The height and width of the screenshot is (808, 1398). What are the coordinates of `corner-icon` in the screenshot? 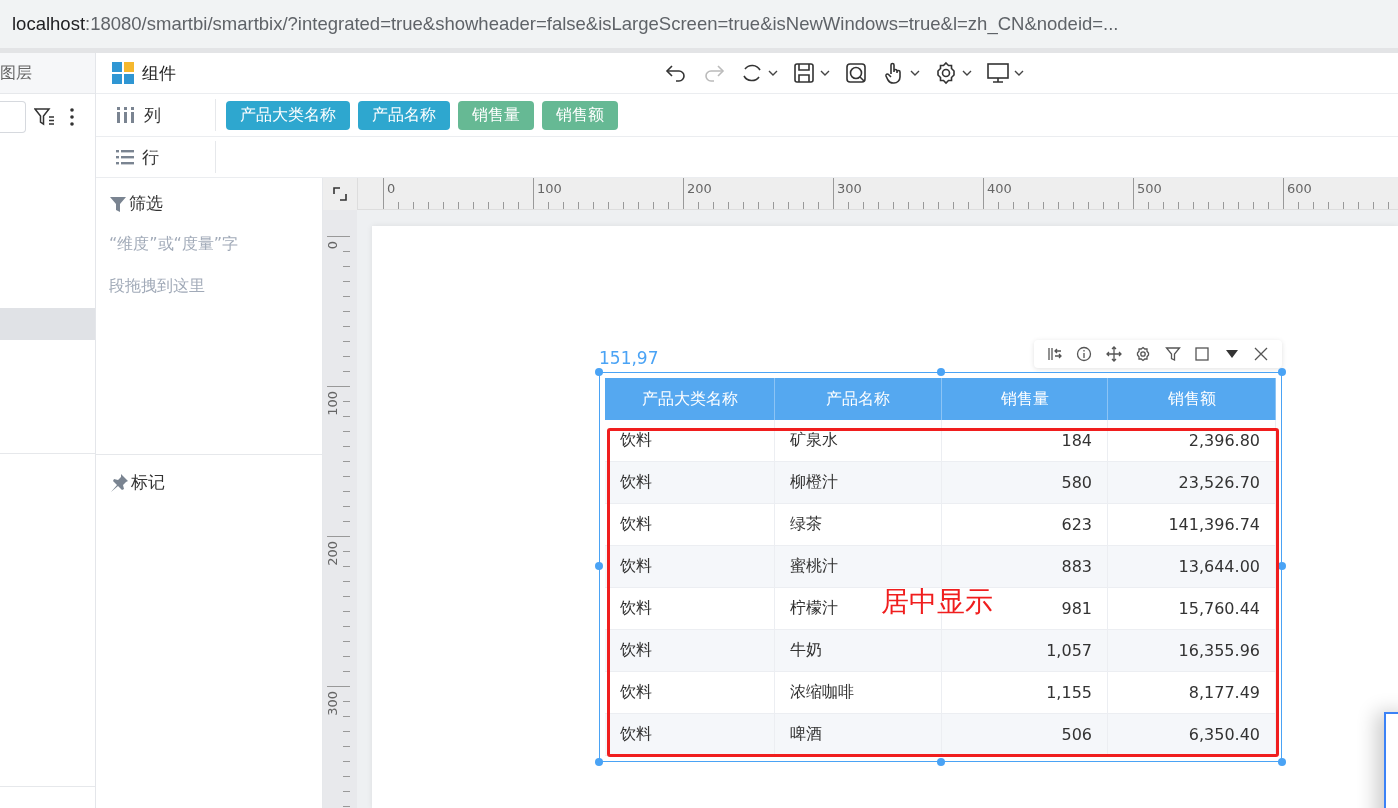 It's located at (340, 194).